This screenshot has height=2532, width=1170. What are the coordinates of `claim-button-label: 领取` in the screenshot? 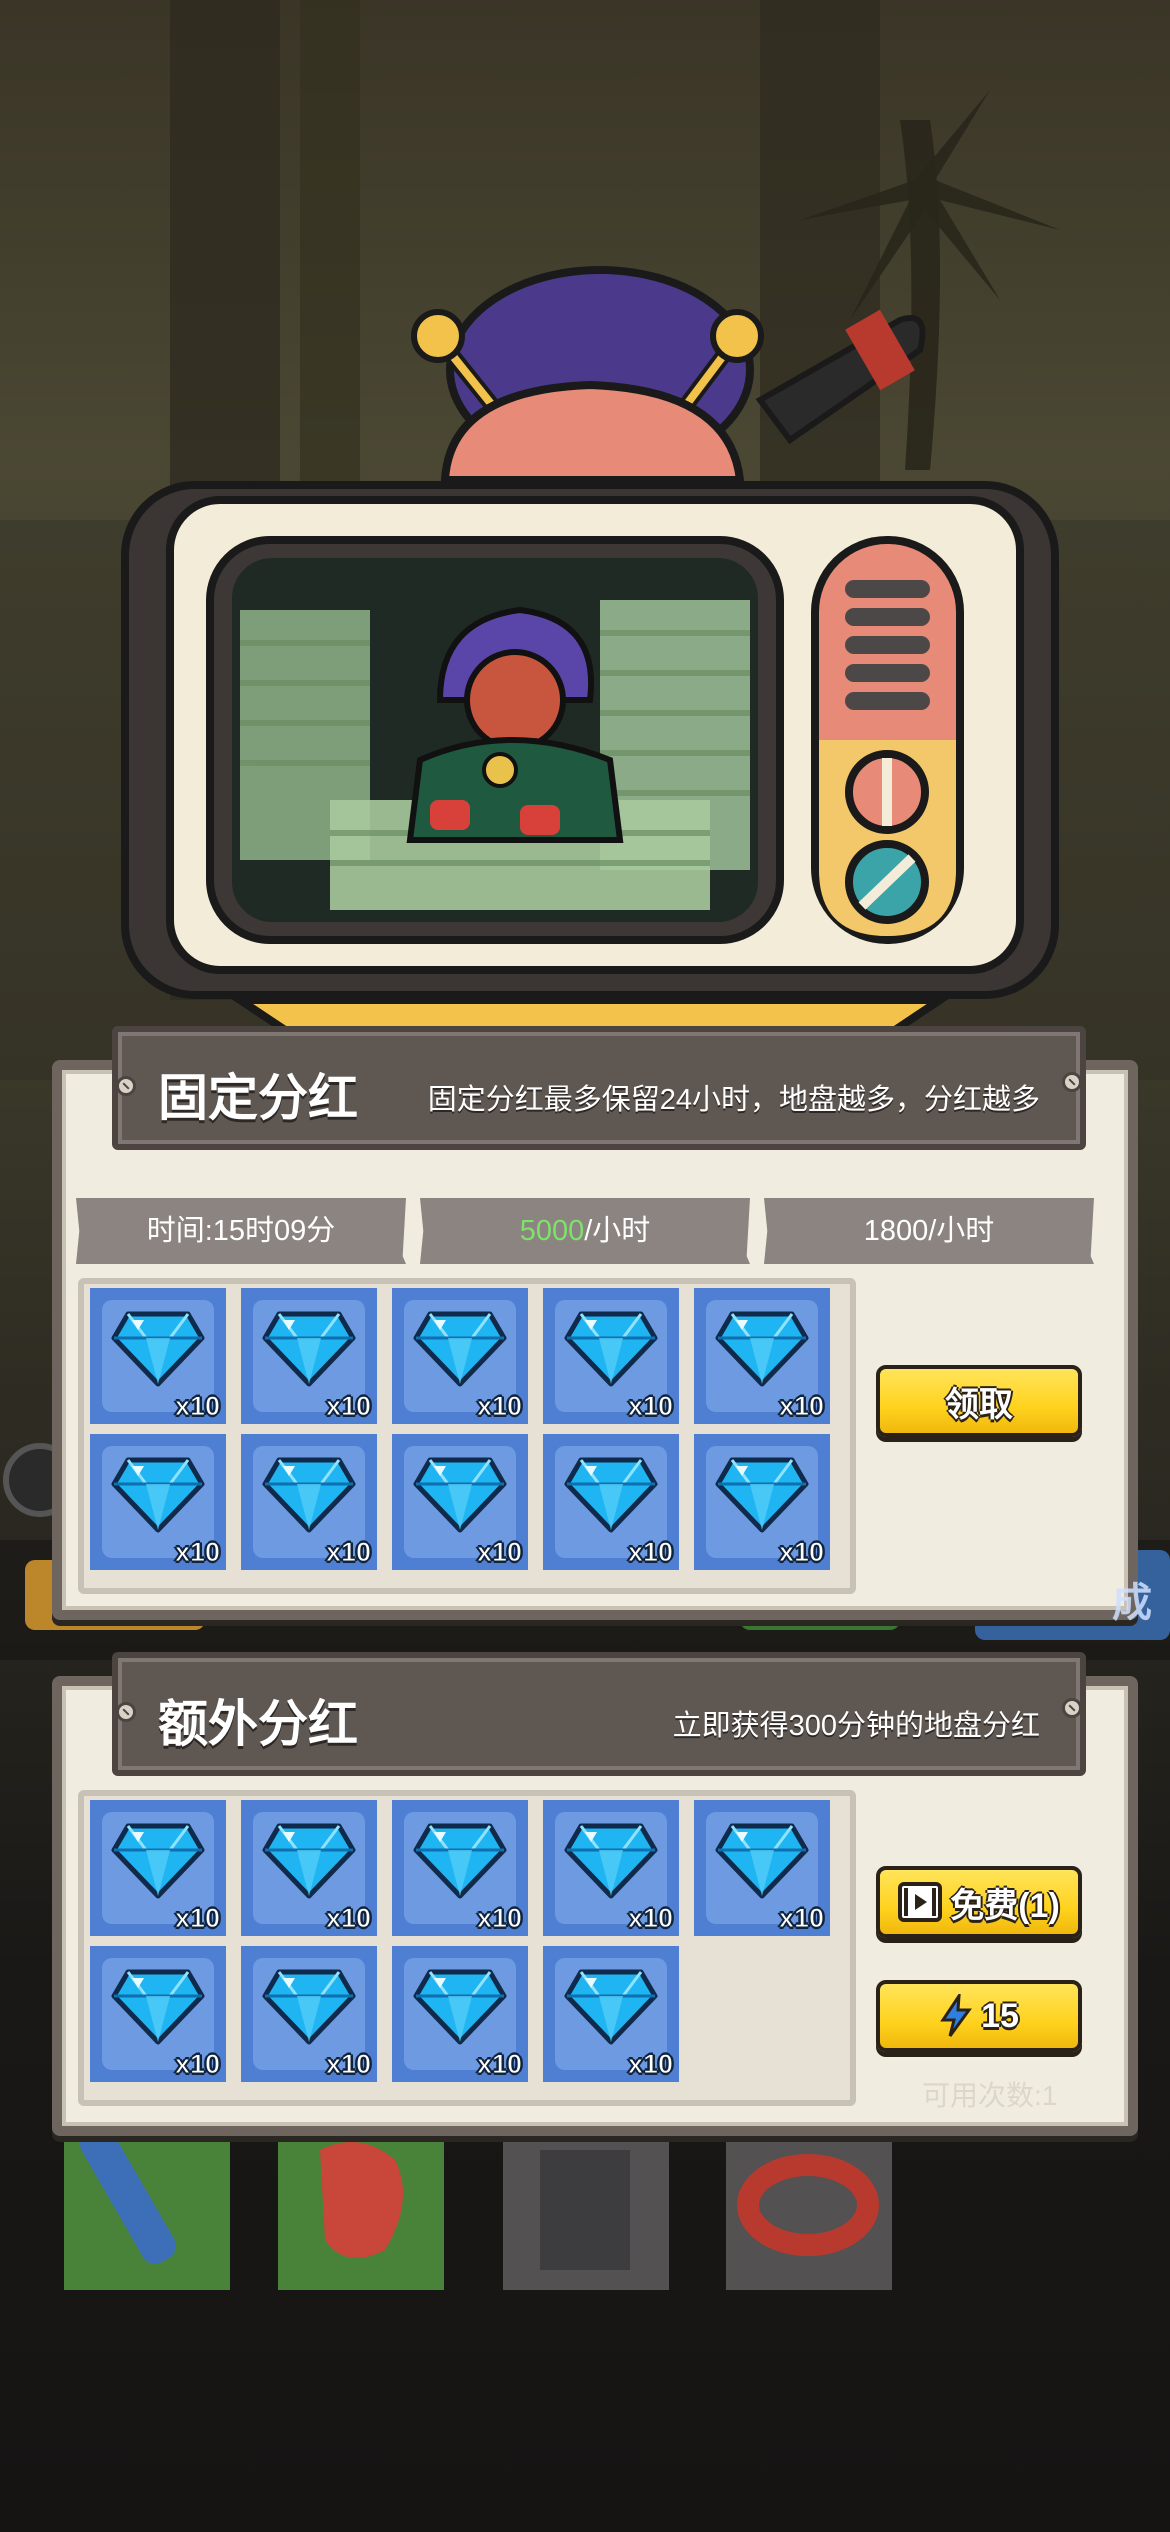 It's located at (979, 1404).